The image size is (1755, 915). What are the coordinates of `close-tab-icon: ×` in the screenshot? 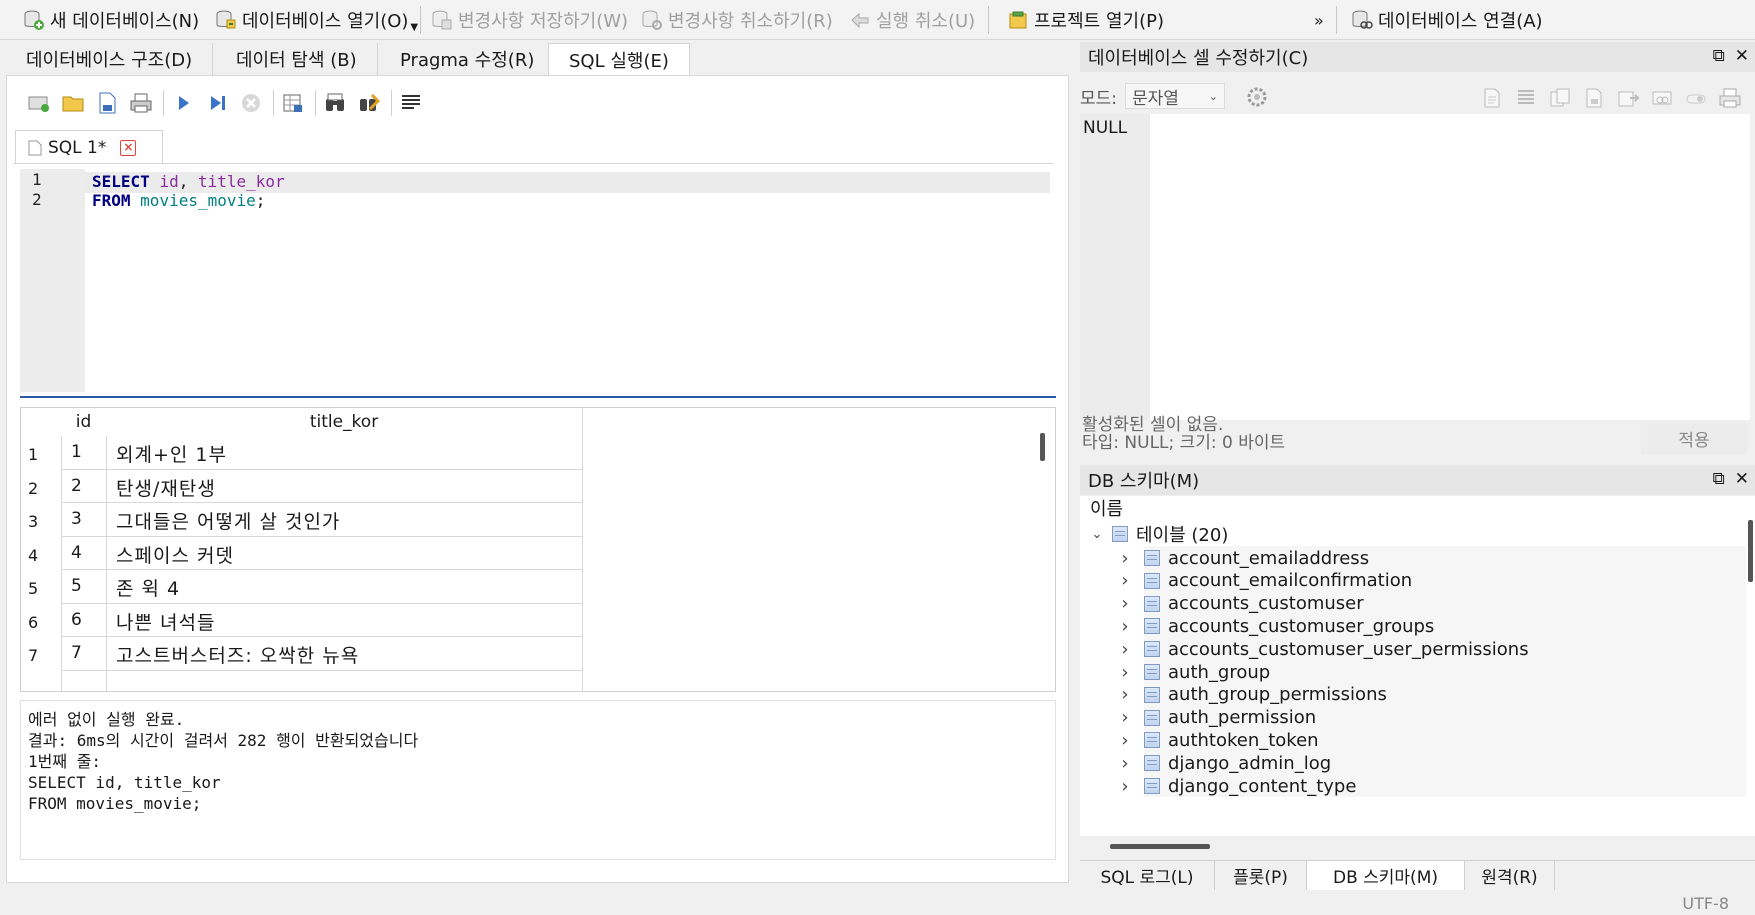 It's located at (128, 147).